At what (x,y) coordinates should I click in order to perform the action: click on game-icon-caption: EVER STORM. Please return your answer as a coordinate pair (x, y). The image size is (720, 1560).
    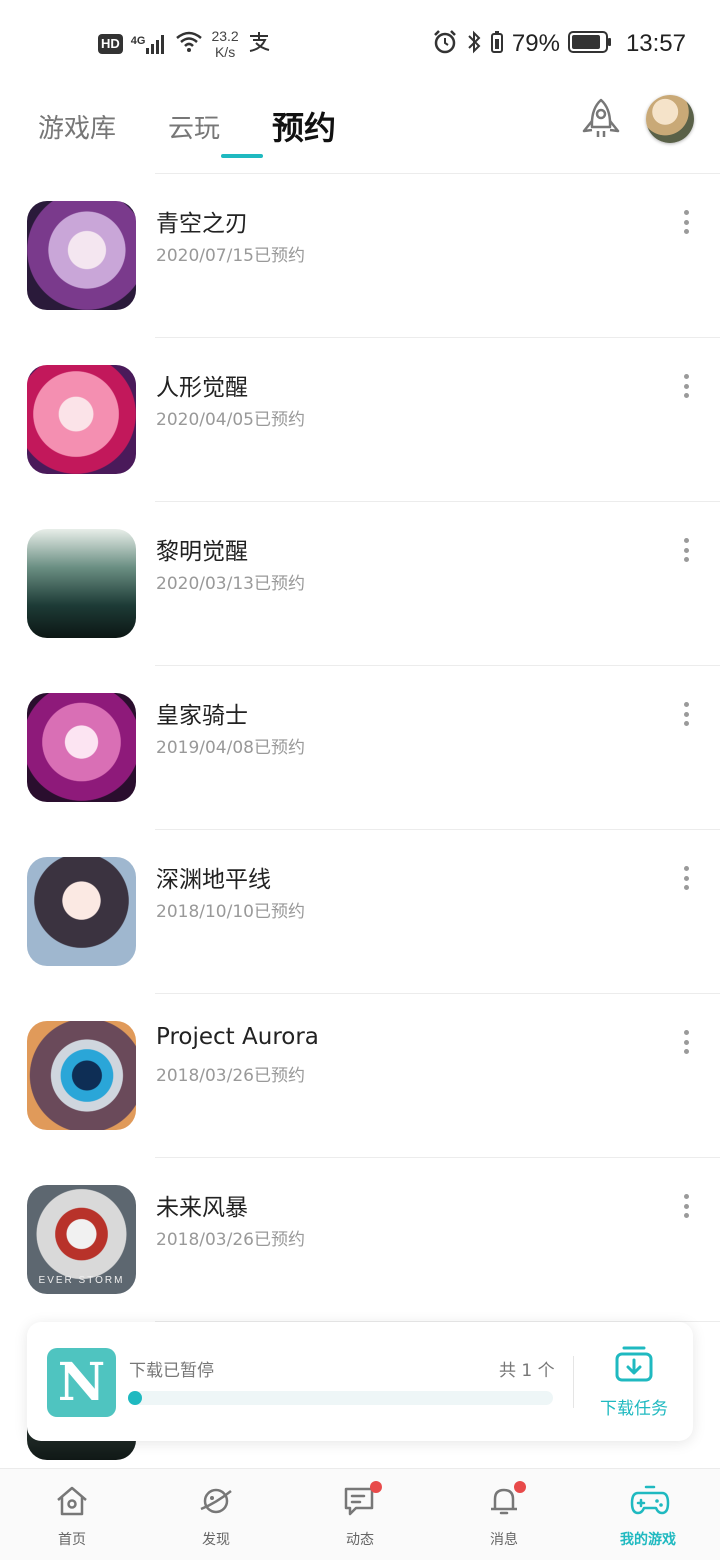
    Looking at the image, I should click on (81, 1280).